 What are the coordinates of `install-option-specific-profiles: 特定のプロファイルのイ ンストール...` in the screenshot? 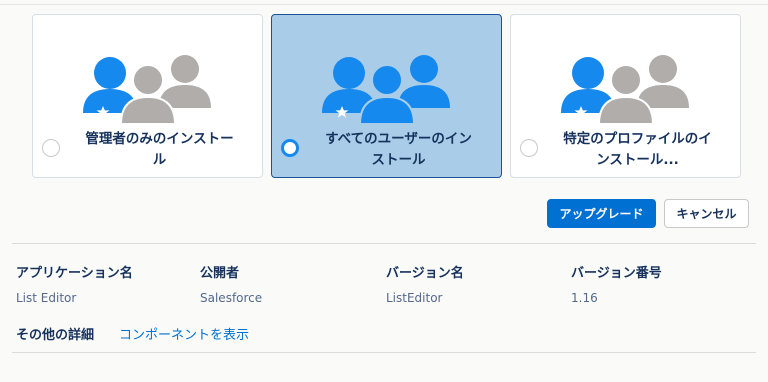 It's located at (625, 96).